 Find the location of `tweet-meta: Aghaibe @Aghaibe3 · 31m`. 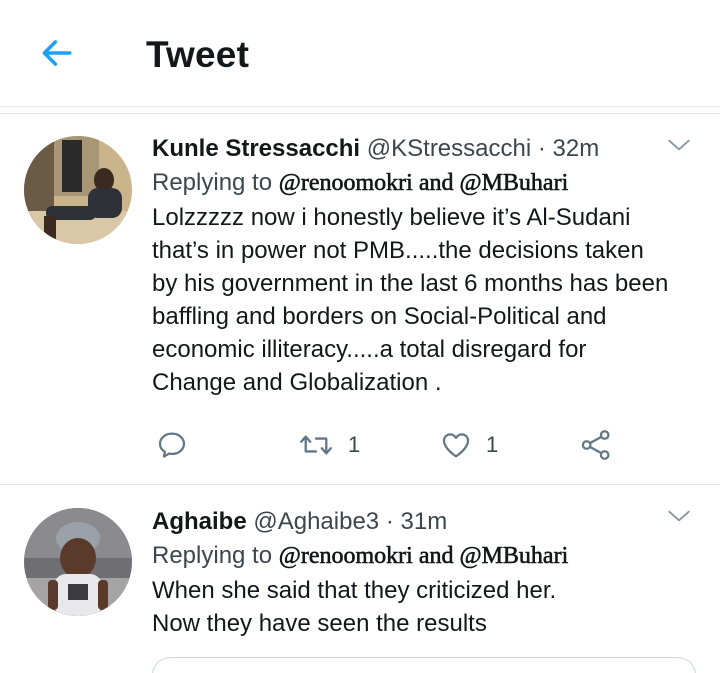

tweet-meta: Aghaibe @Aghaibe3 · 31m is located at coordinates (424, 522).